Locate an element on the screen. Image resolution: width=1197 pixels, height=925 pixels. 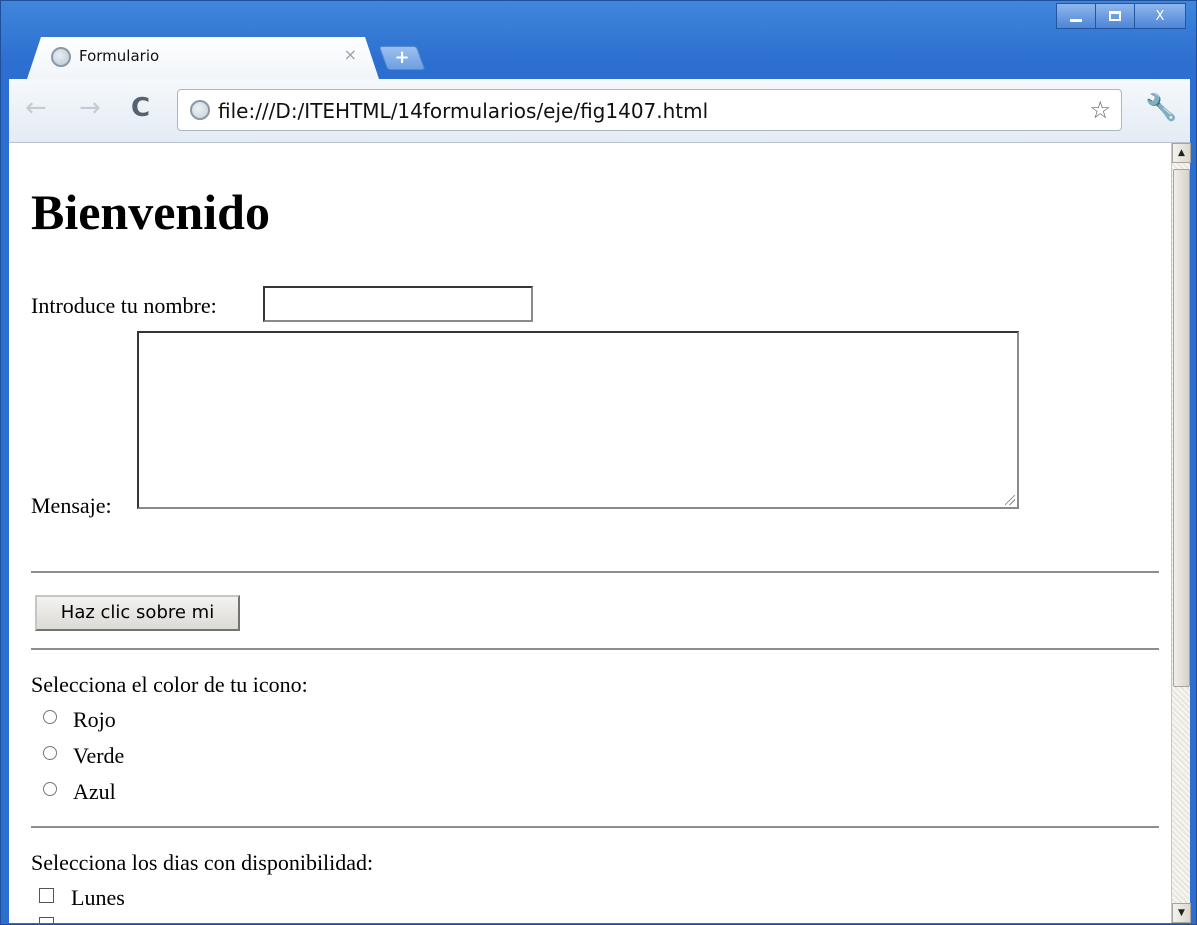
scrollbar-thumb is located at coordinates (1181, 428).